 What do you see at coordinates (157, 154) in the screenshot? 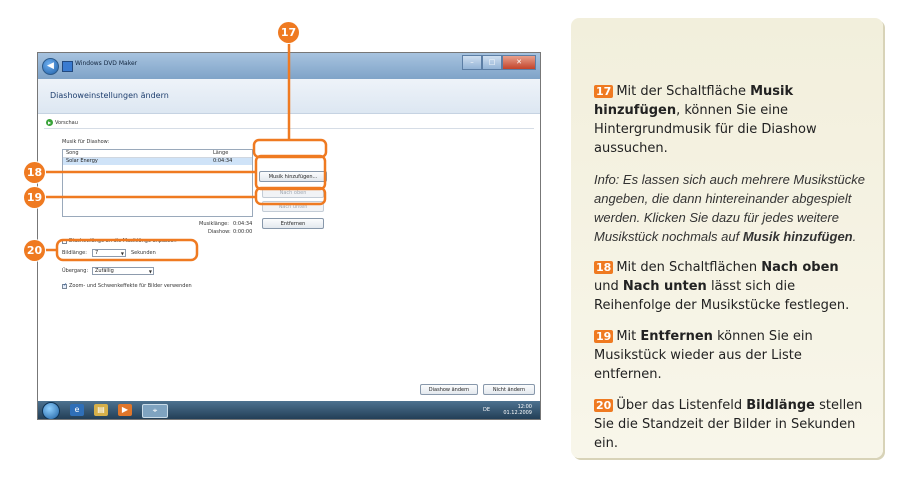
I see `music-list-header: Song Länge` at bounding box center [157, 154].